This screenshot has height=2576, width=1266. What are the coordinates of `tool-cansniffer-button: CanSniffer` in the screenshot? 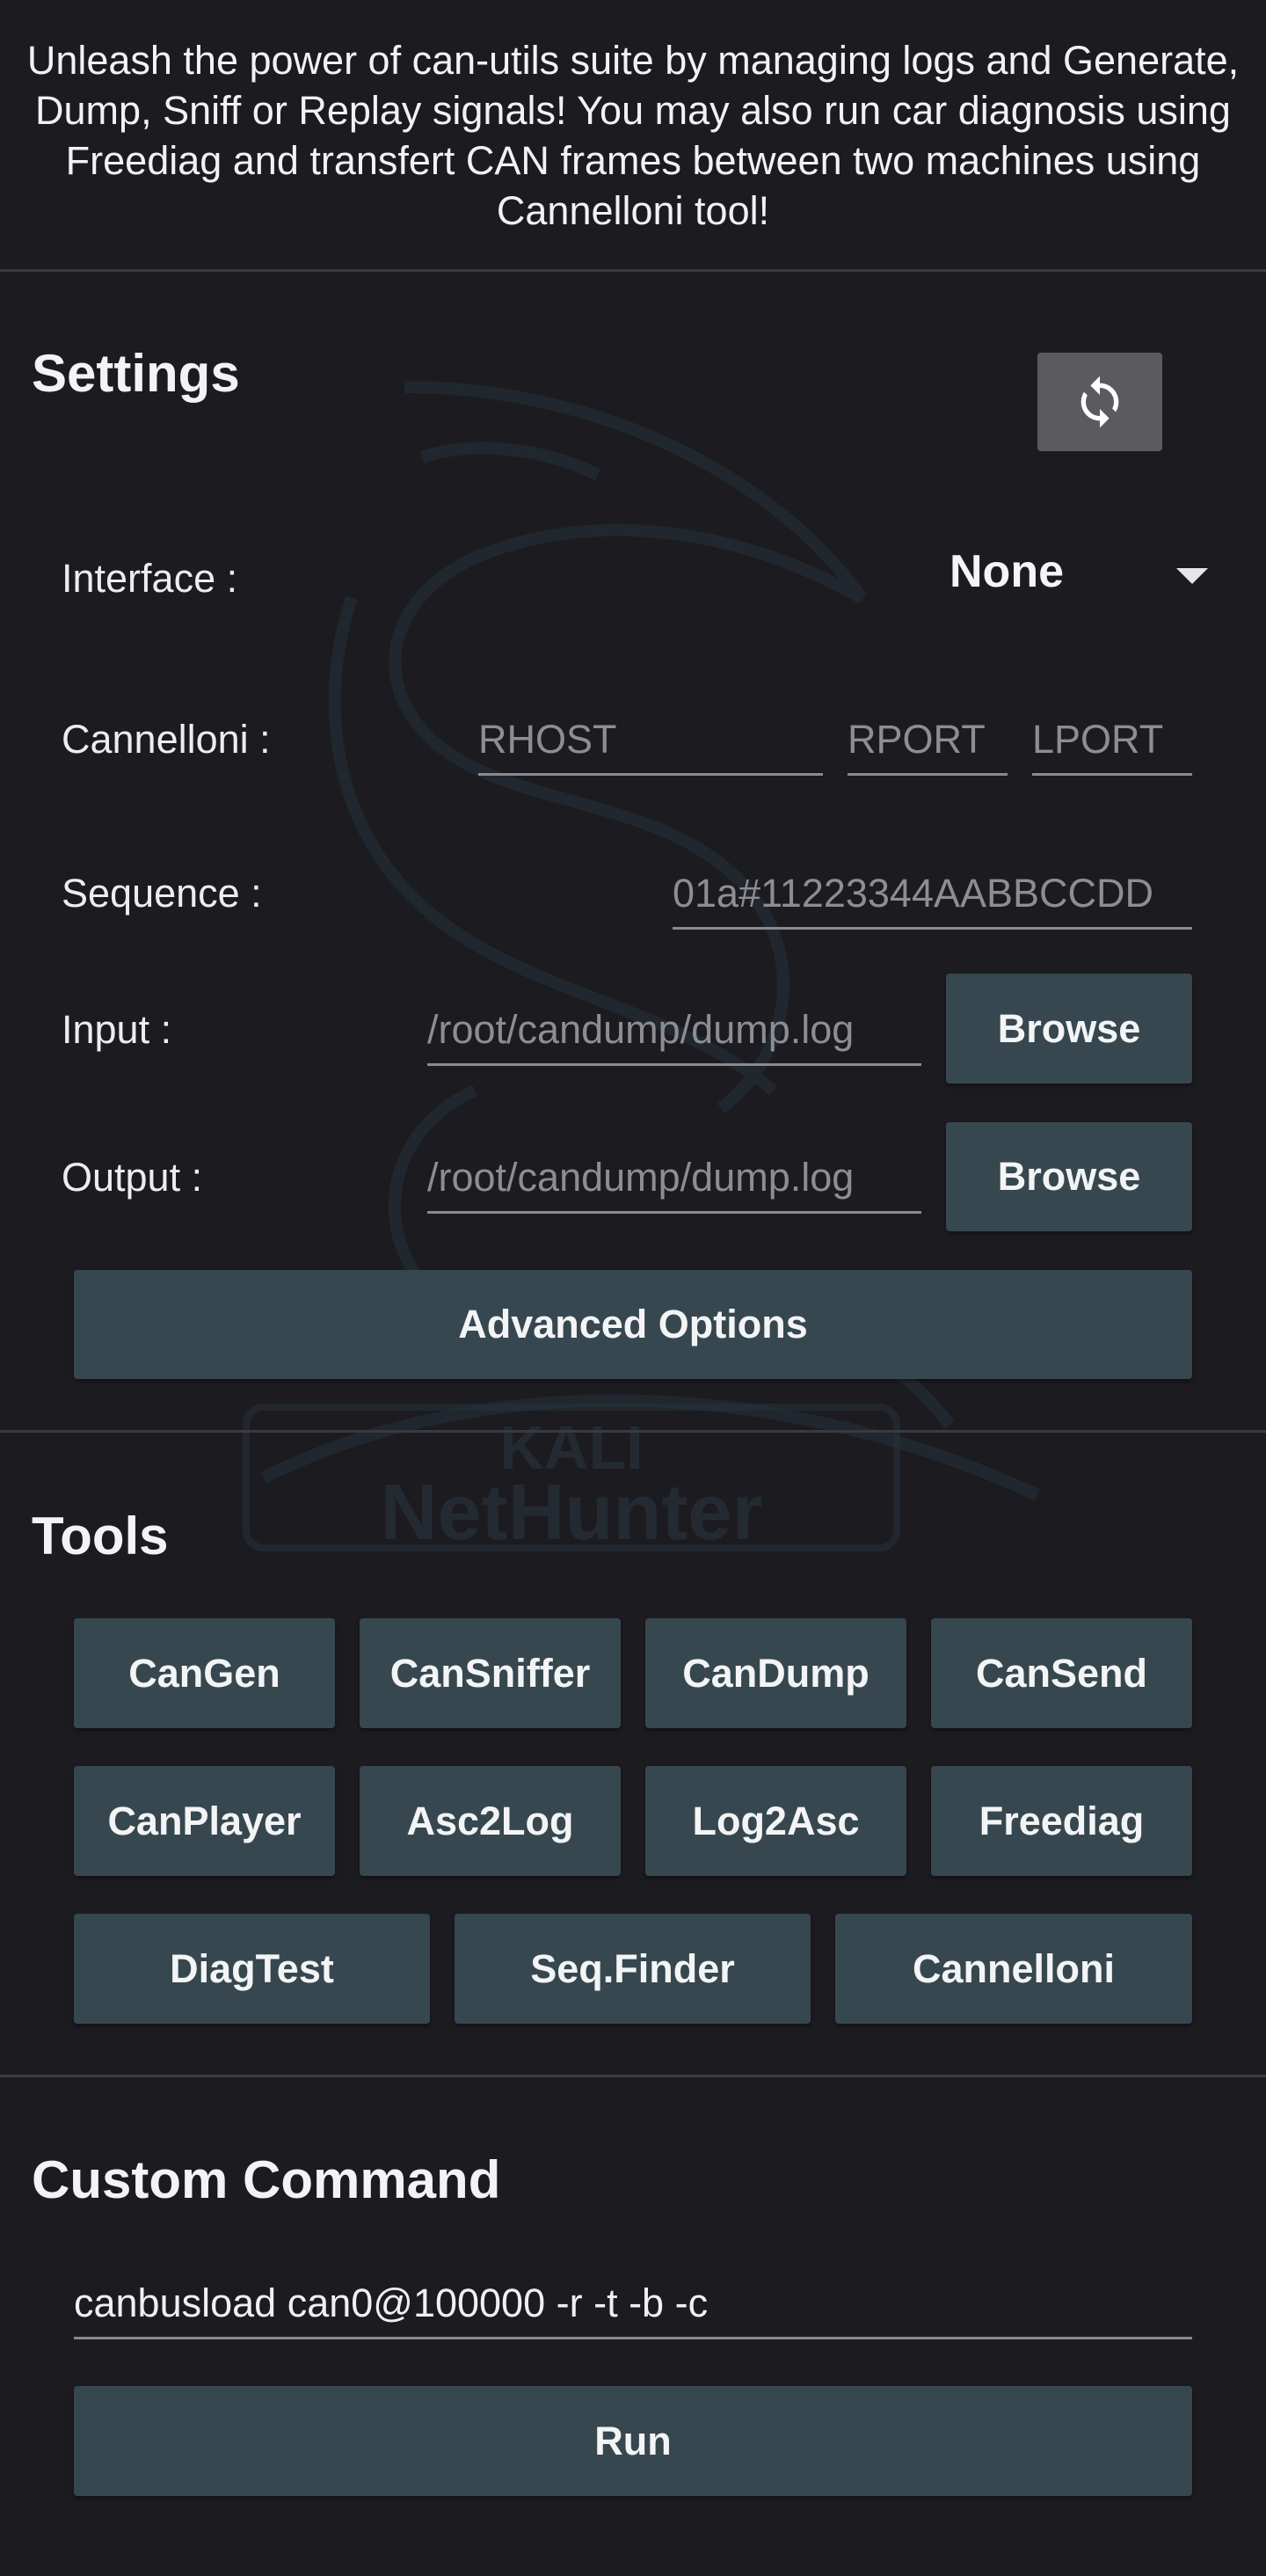 It's located at (490, 1673).